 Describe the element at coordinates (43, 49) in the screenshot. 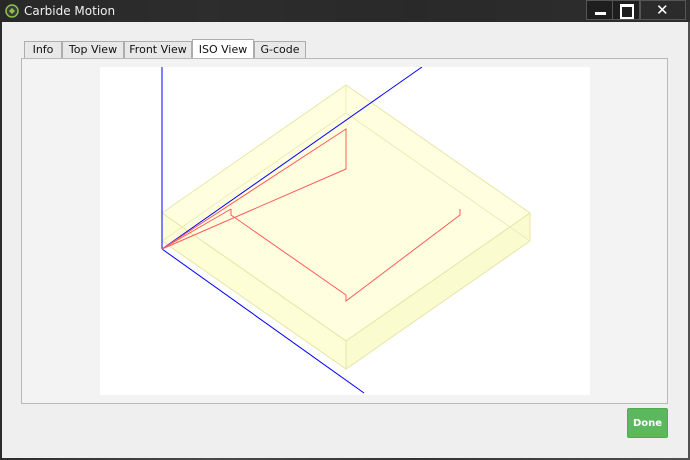

I see `tab-info: Info` at that location.